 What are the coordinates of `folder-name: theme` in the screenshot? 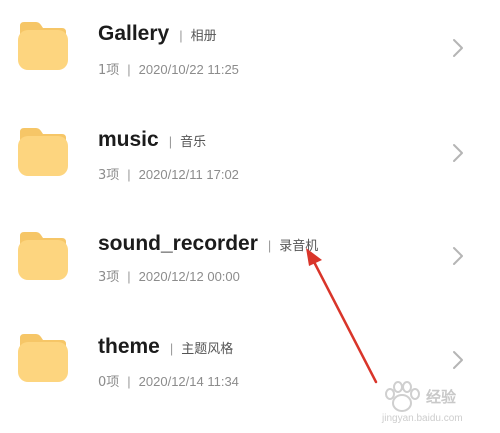 It's located at (129, 346).